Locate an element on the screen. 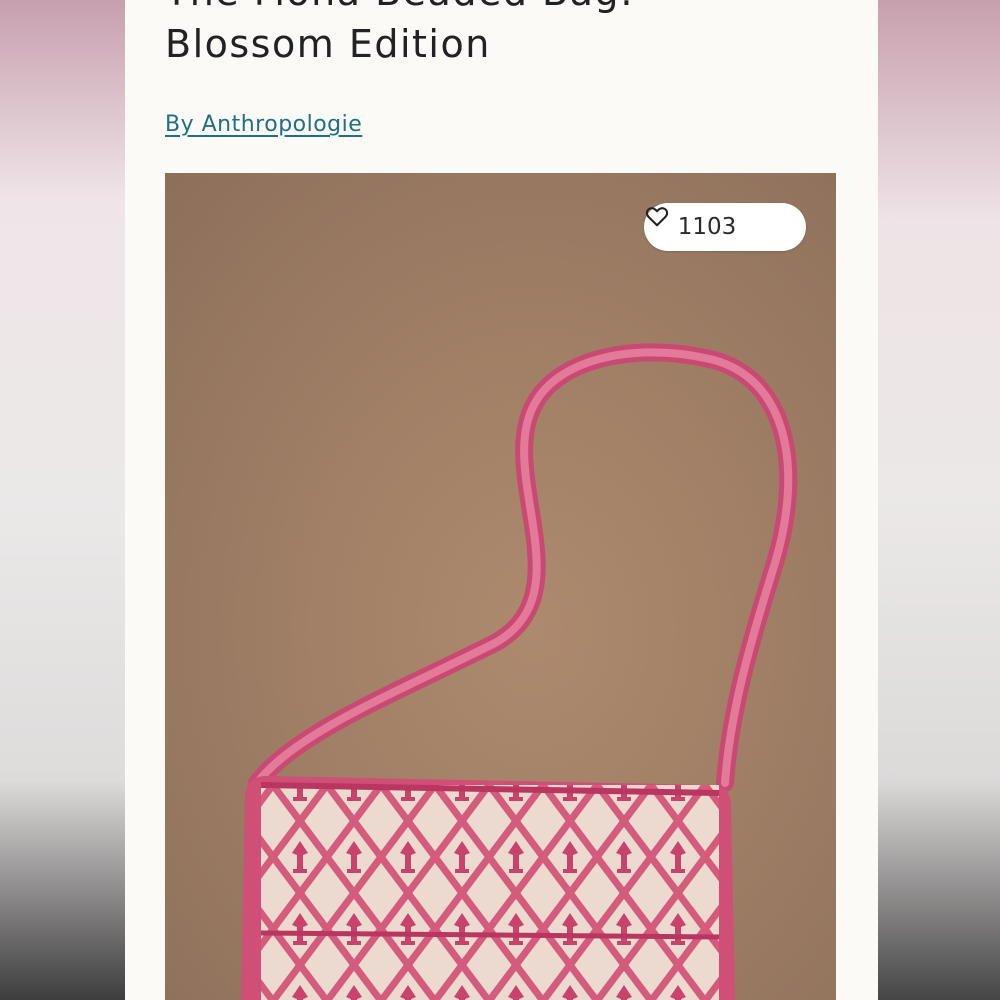  brand-link: By Anthropologie is located at coordinates (263, 124).